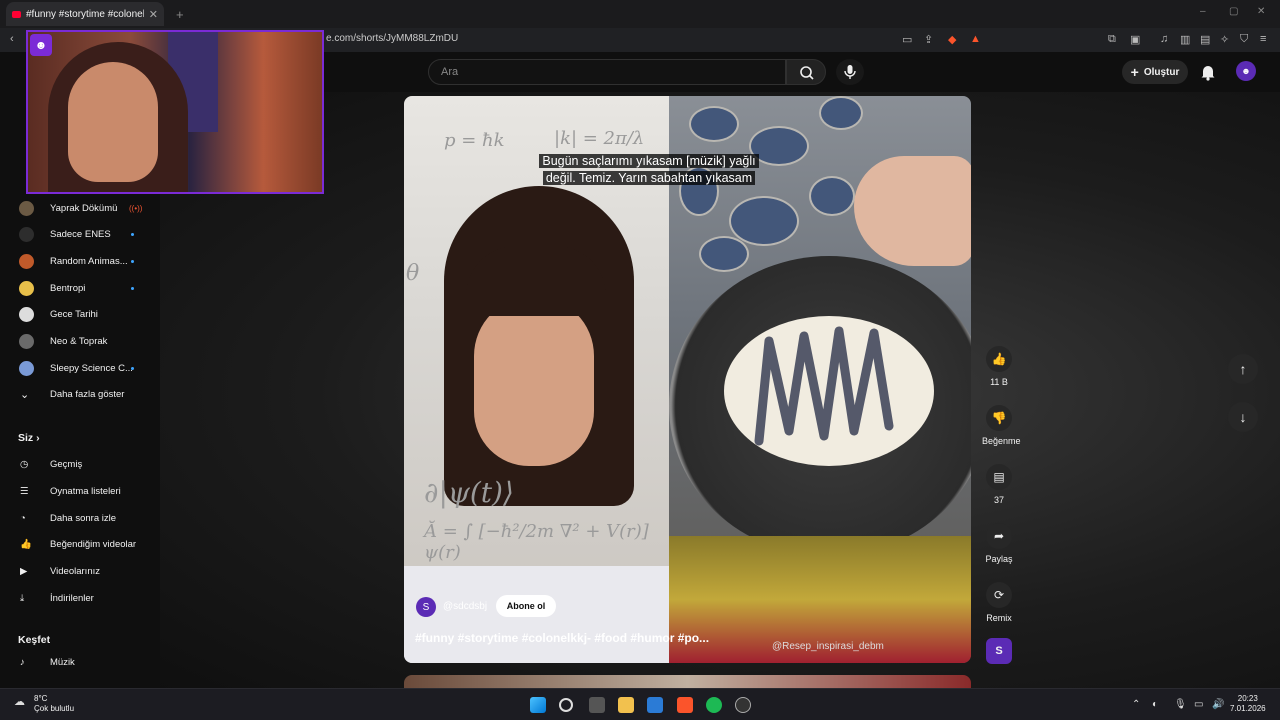  I want to click on windows-start-icon, so click(538, 705).